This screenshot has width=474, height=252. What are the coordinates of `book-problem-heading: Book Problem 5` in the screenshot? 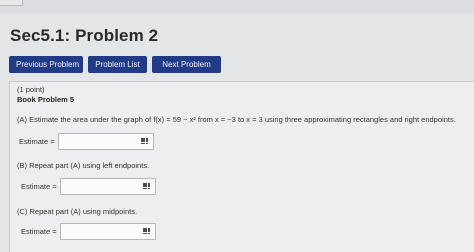 It's located at (46, 99).